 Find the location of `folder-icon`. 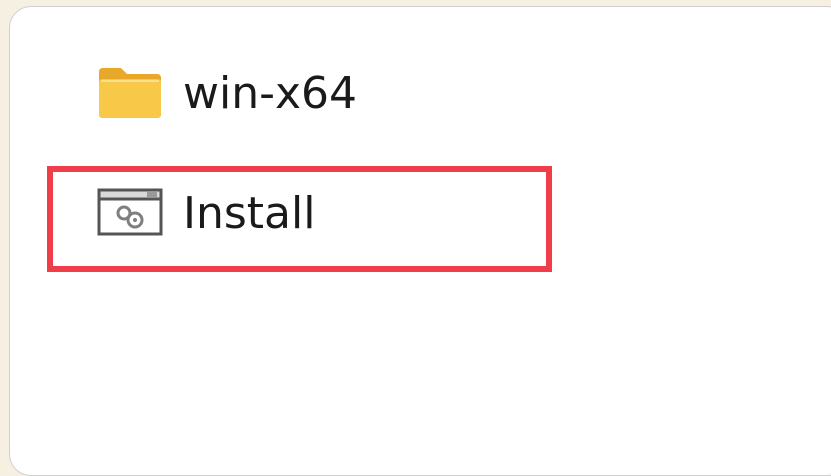

folder-icon is located at coordinates (130, 94).